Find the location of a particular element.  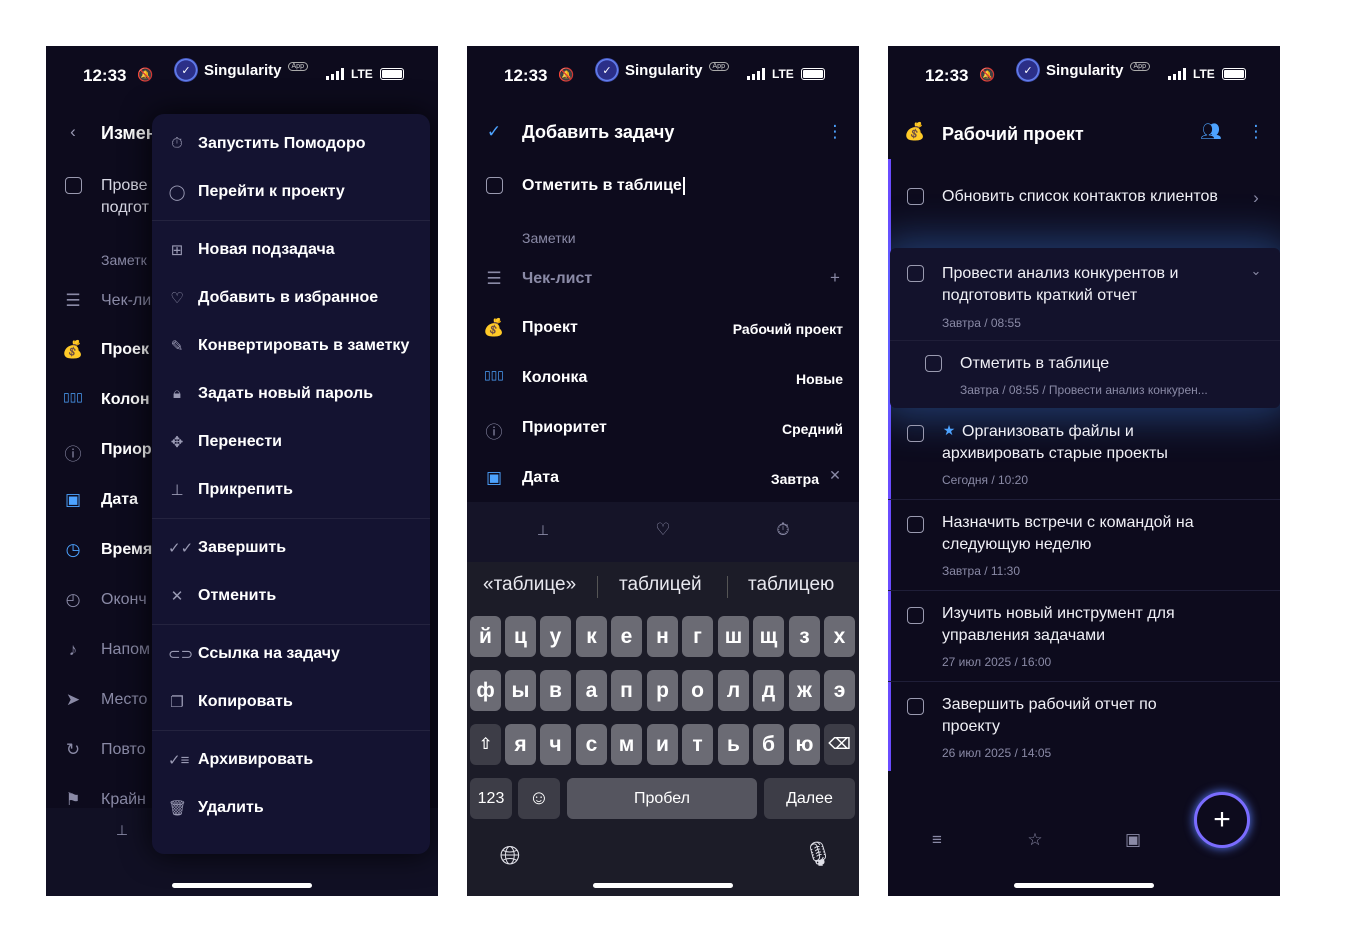

field-reminder: Напом is located at coordinates (125, 650).